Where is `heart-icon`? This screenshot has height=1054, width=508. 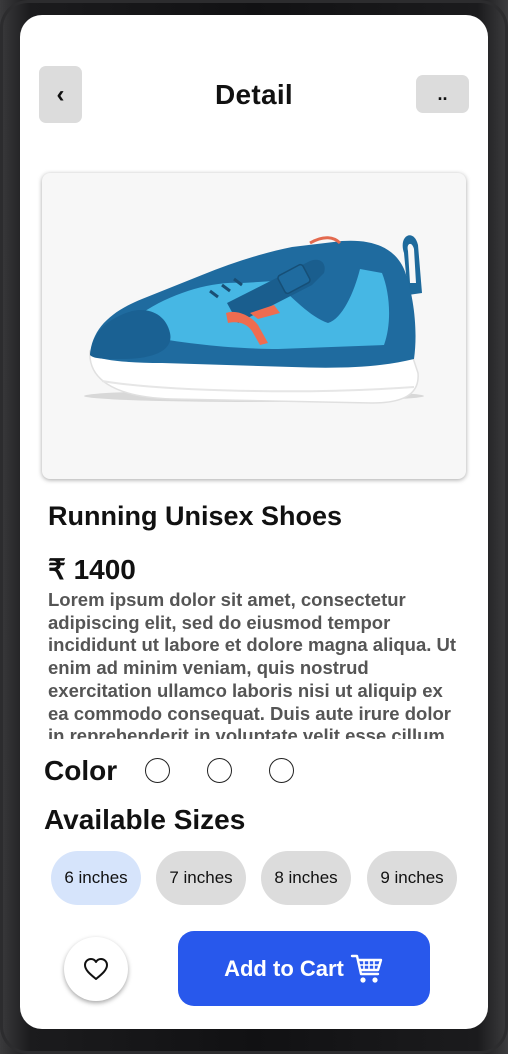
heart-icon is located at coordinates (96, 969).